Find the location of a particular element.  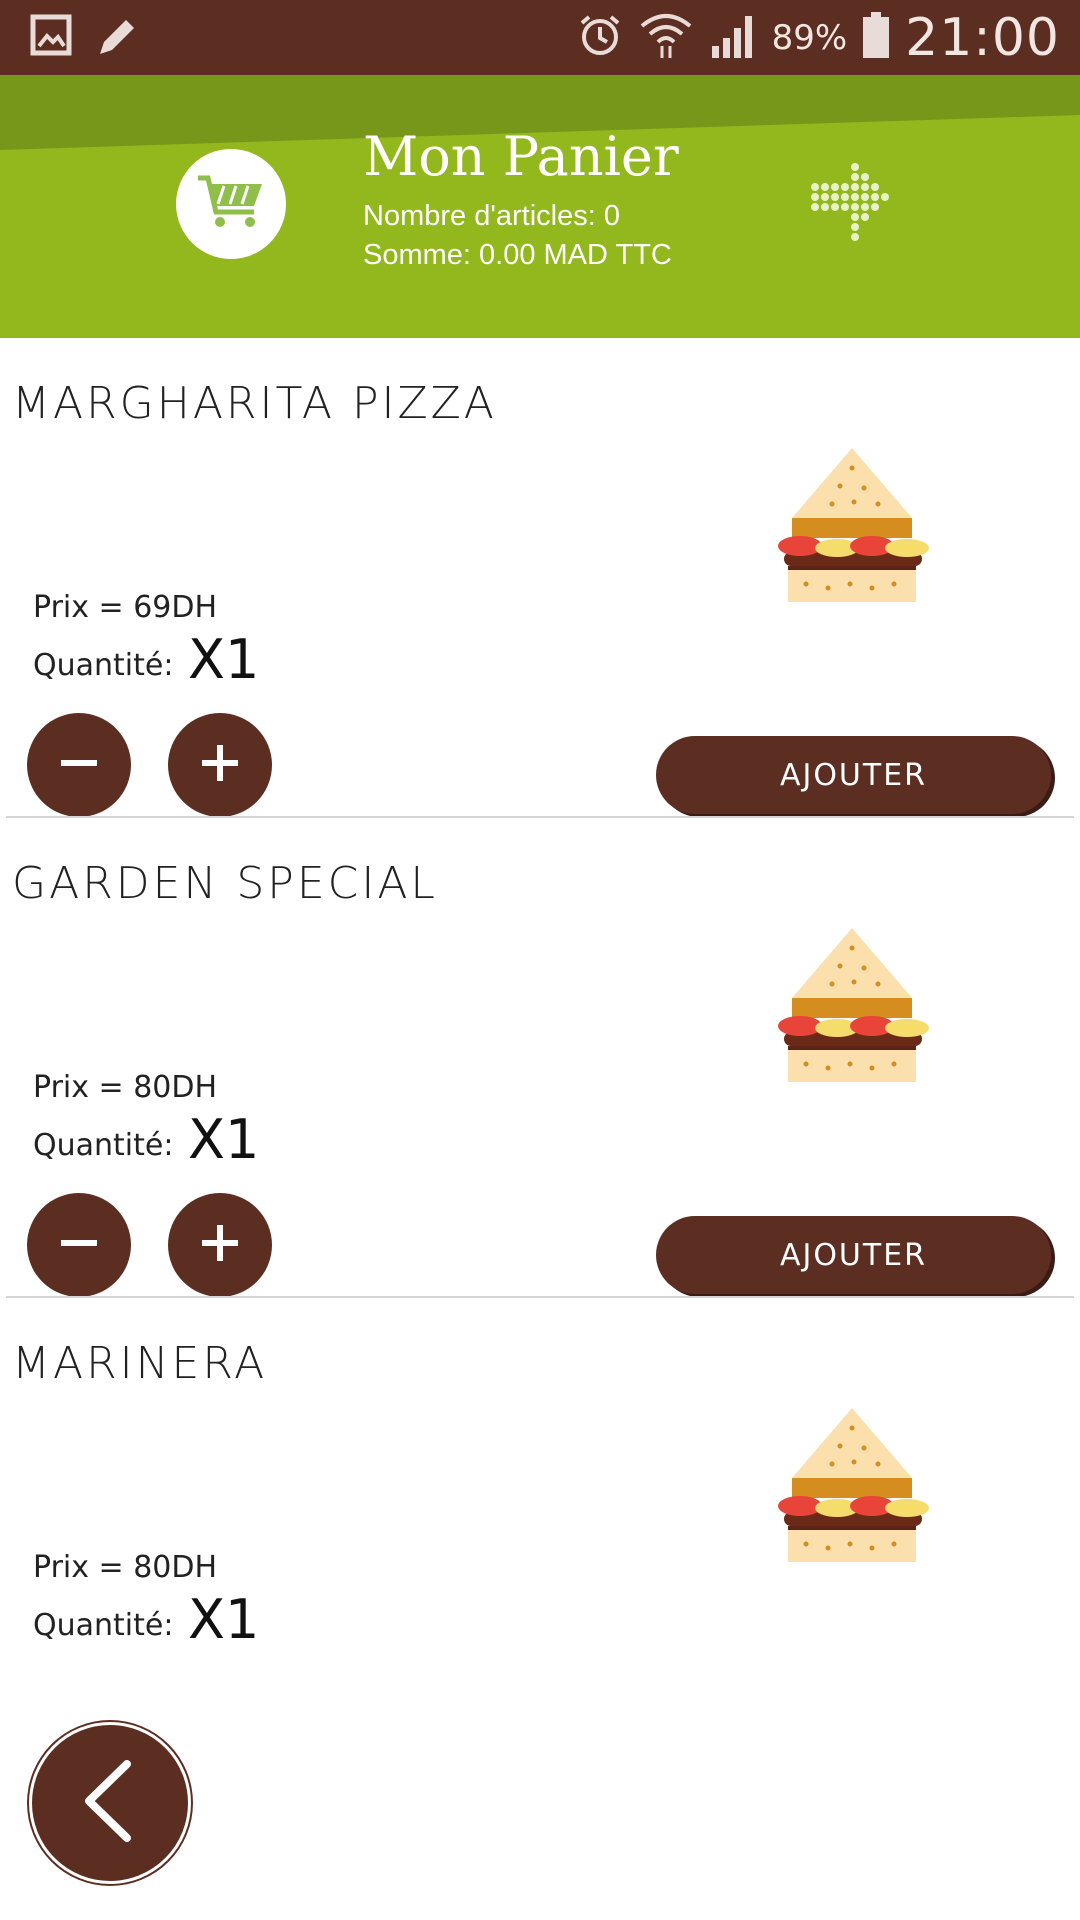

back-button is located at coordinates (110, 1803).